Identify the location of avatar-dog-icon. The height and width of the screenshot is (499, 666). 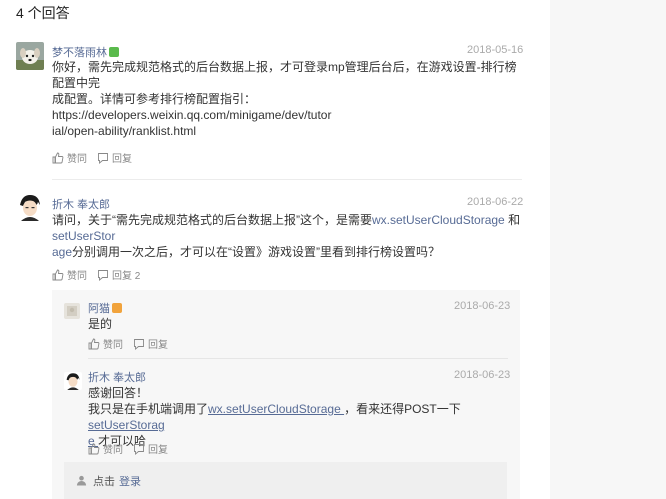
(30, 56).